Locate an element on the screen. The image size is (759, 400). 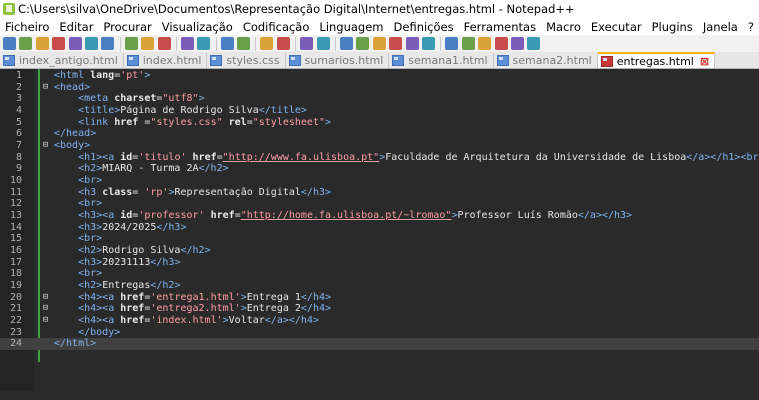
code-text: <html lang='pt'> is located at coordinates (102, 76).